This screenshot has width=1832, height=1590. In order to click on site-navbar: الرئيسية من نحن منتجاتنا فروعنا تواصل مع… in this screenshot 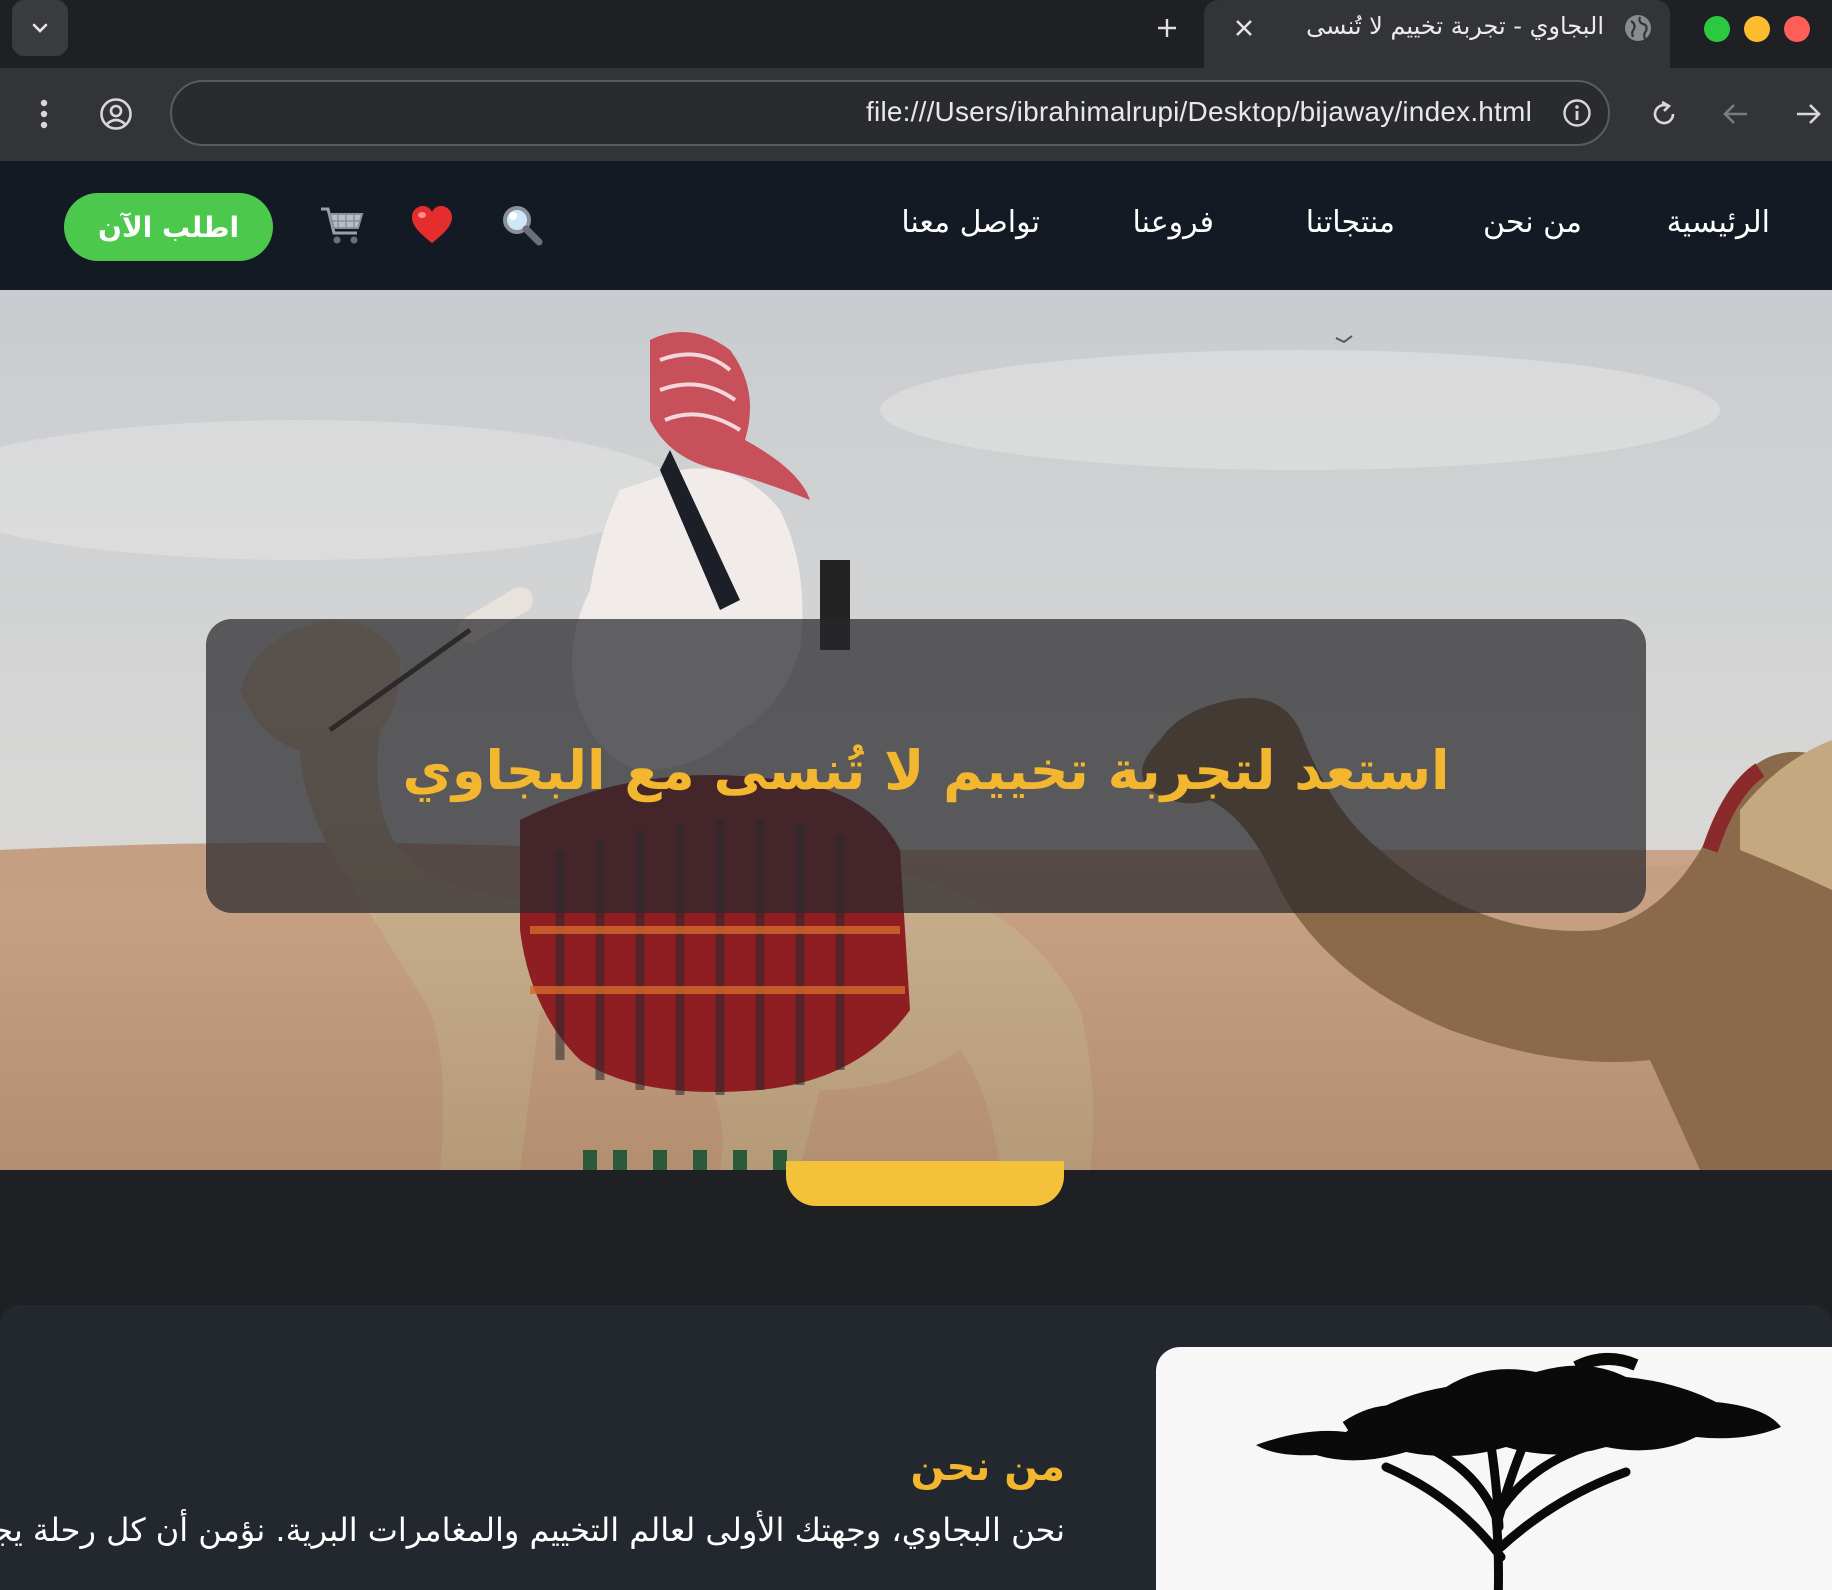, I will do `click(916, 225)`.